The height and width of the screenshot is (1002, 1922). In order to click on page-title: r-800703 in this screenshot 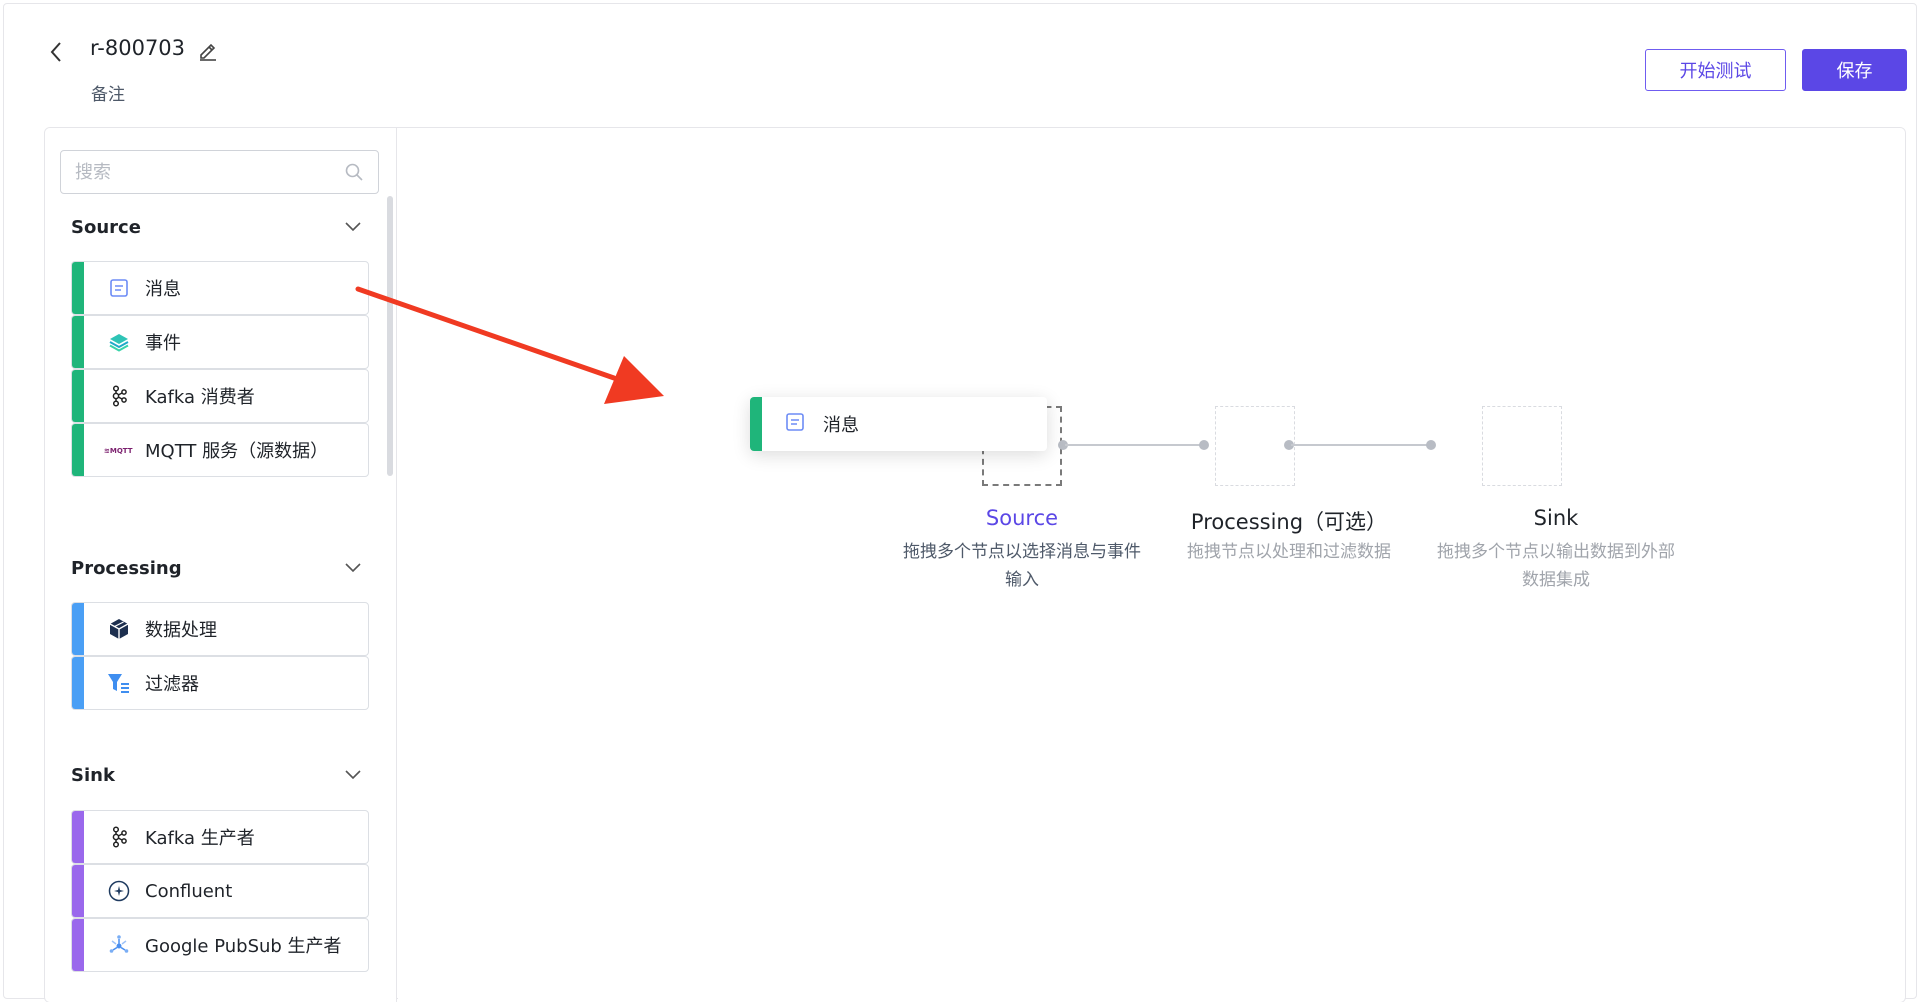, I will do `click(138, 48)`.